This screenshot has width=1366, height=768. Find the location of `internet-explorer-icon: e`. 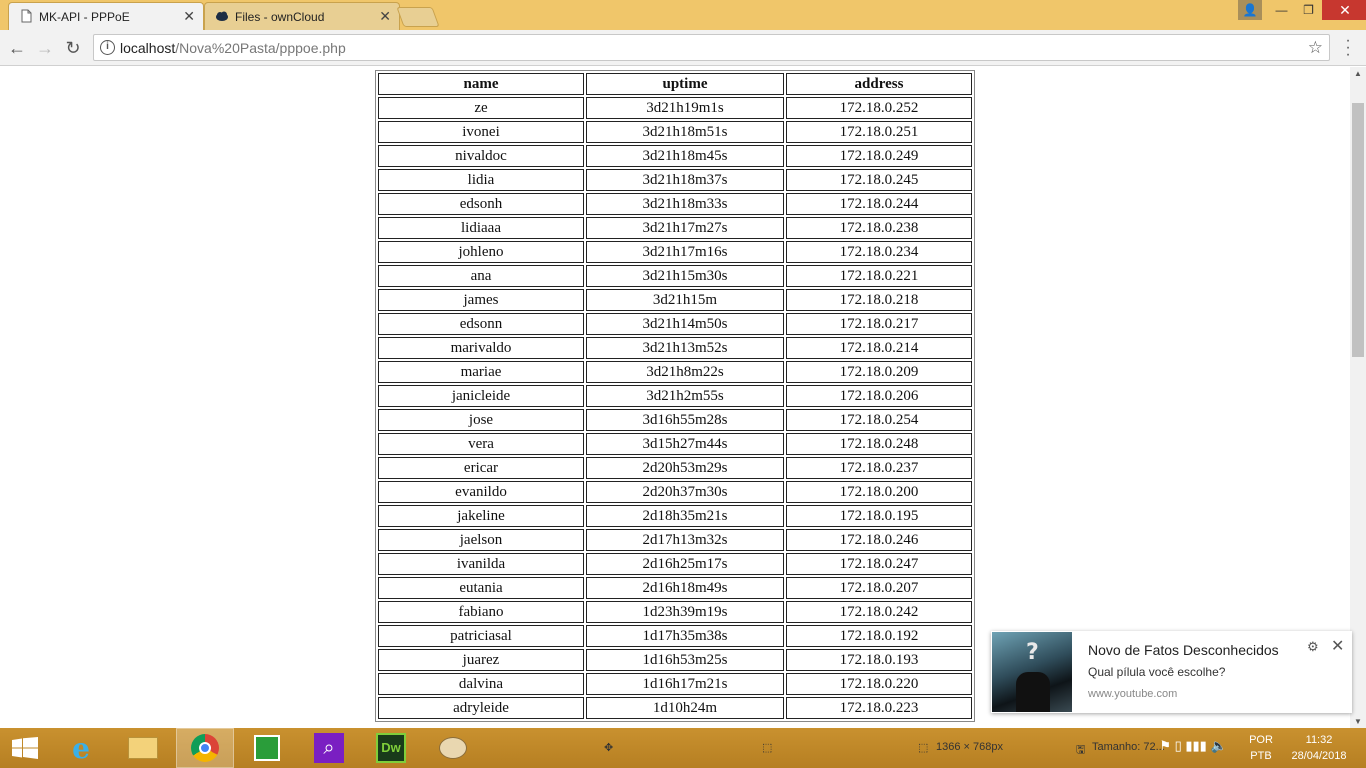

internet-explorer-icon: e is located at coordinates (81, 748).